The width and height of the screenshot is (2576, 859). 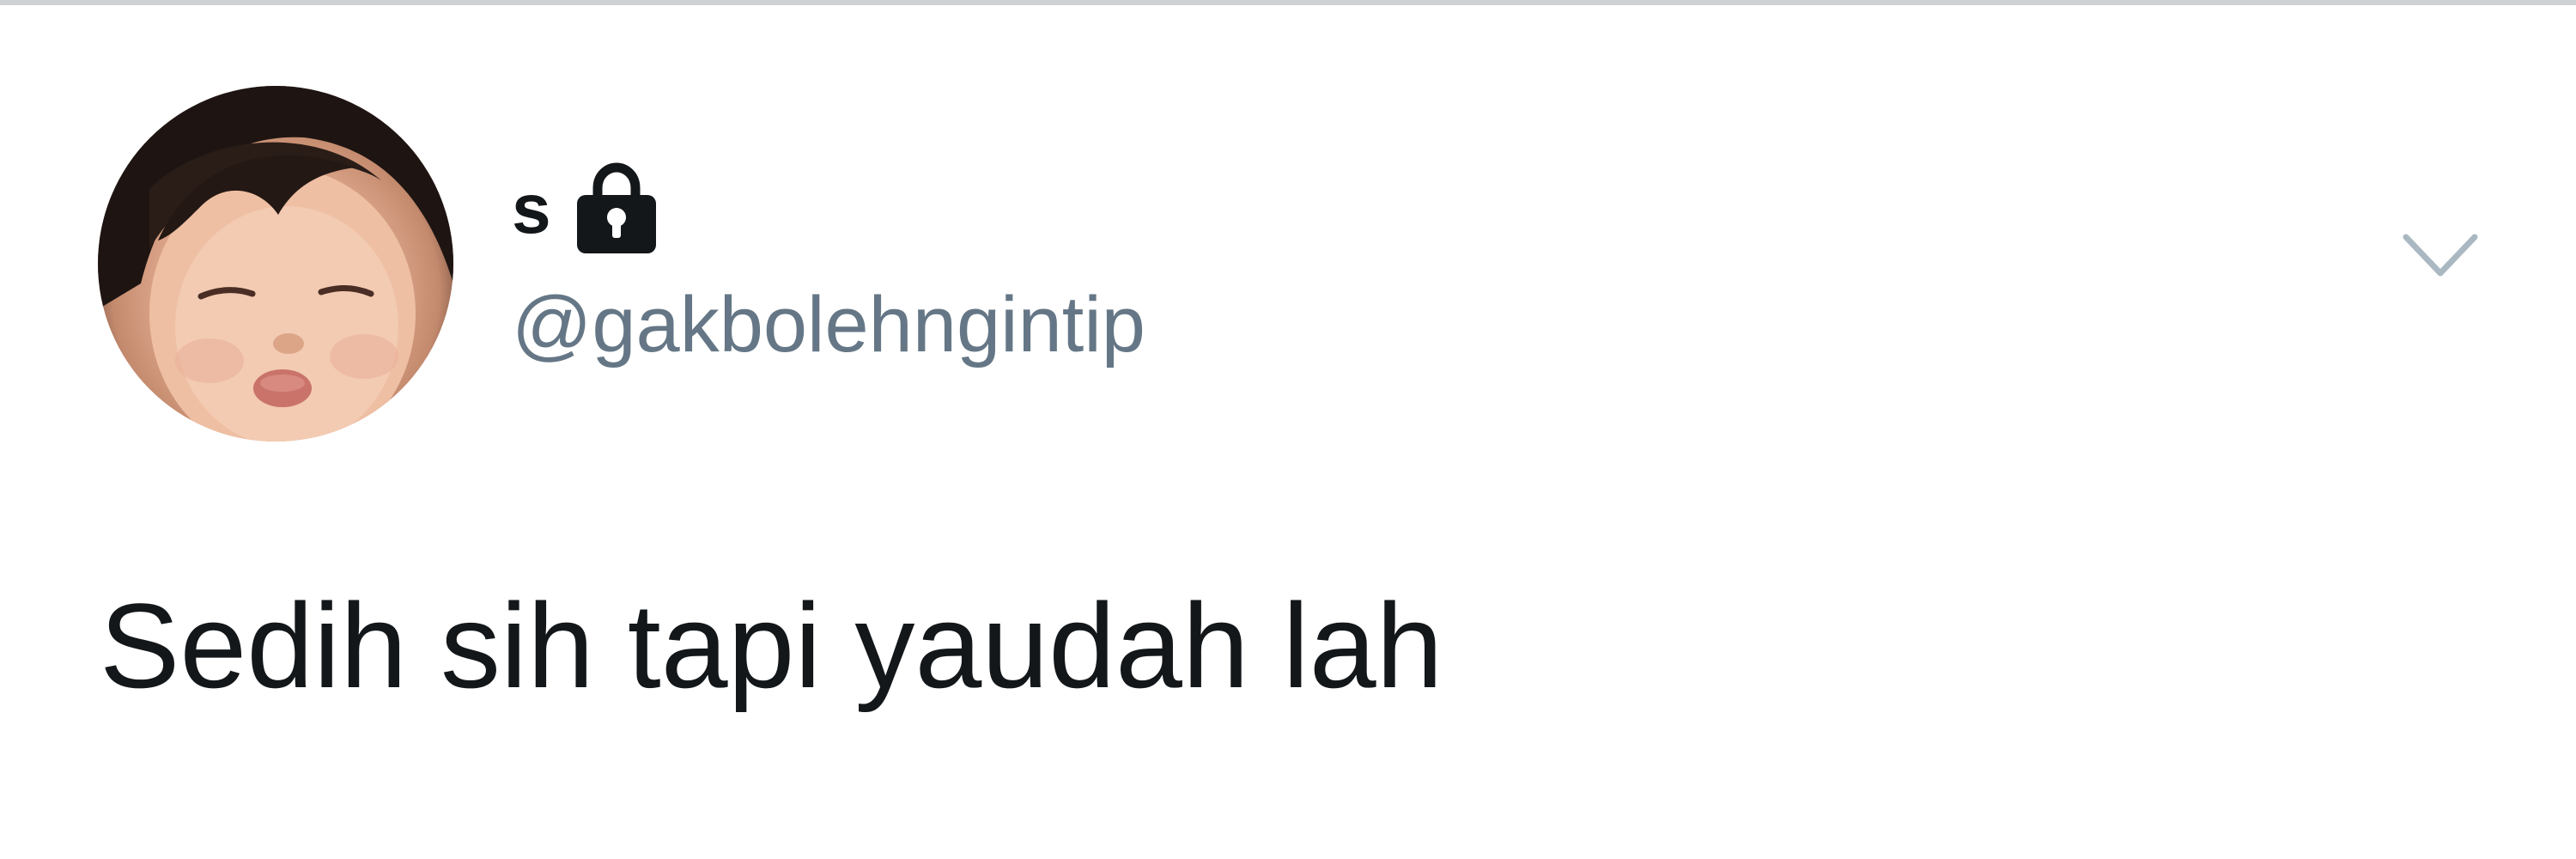 I want to click on lock-icon, so click(x=616, y=210).